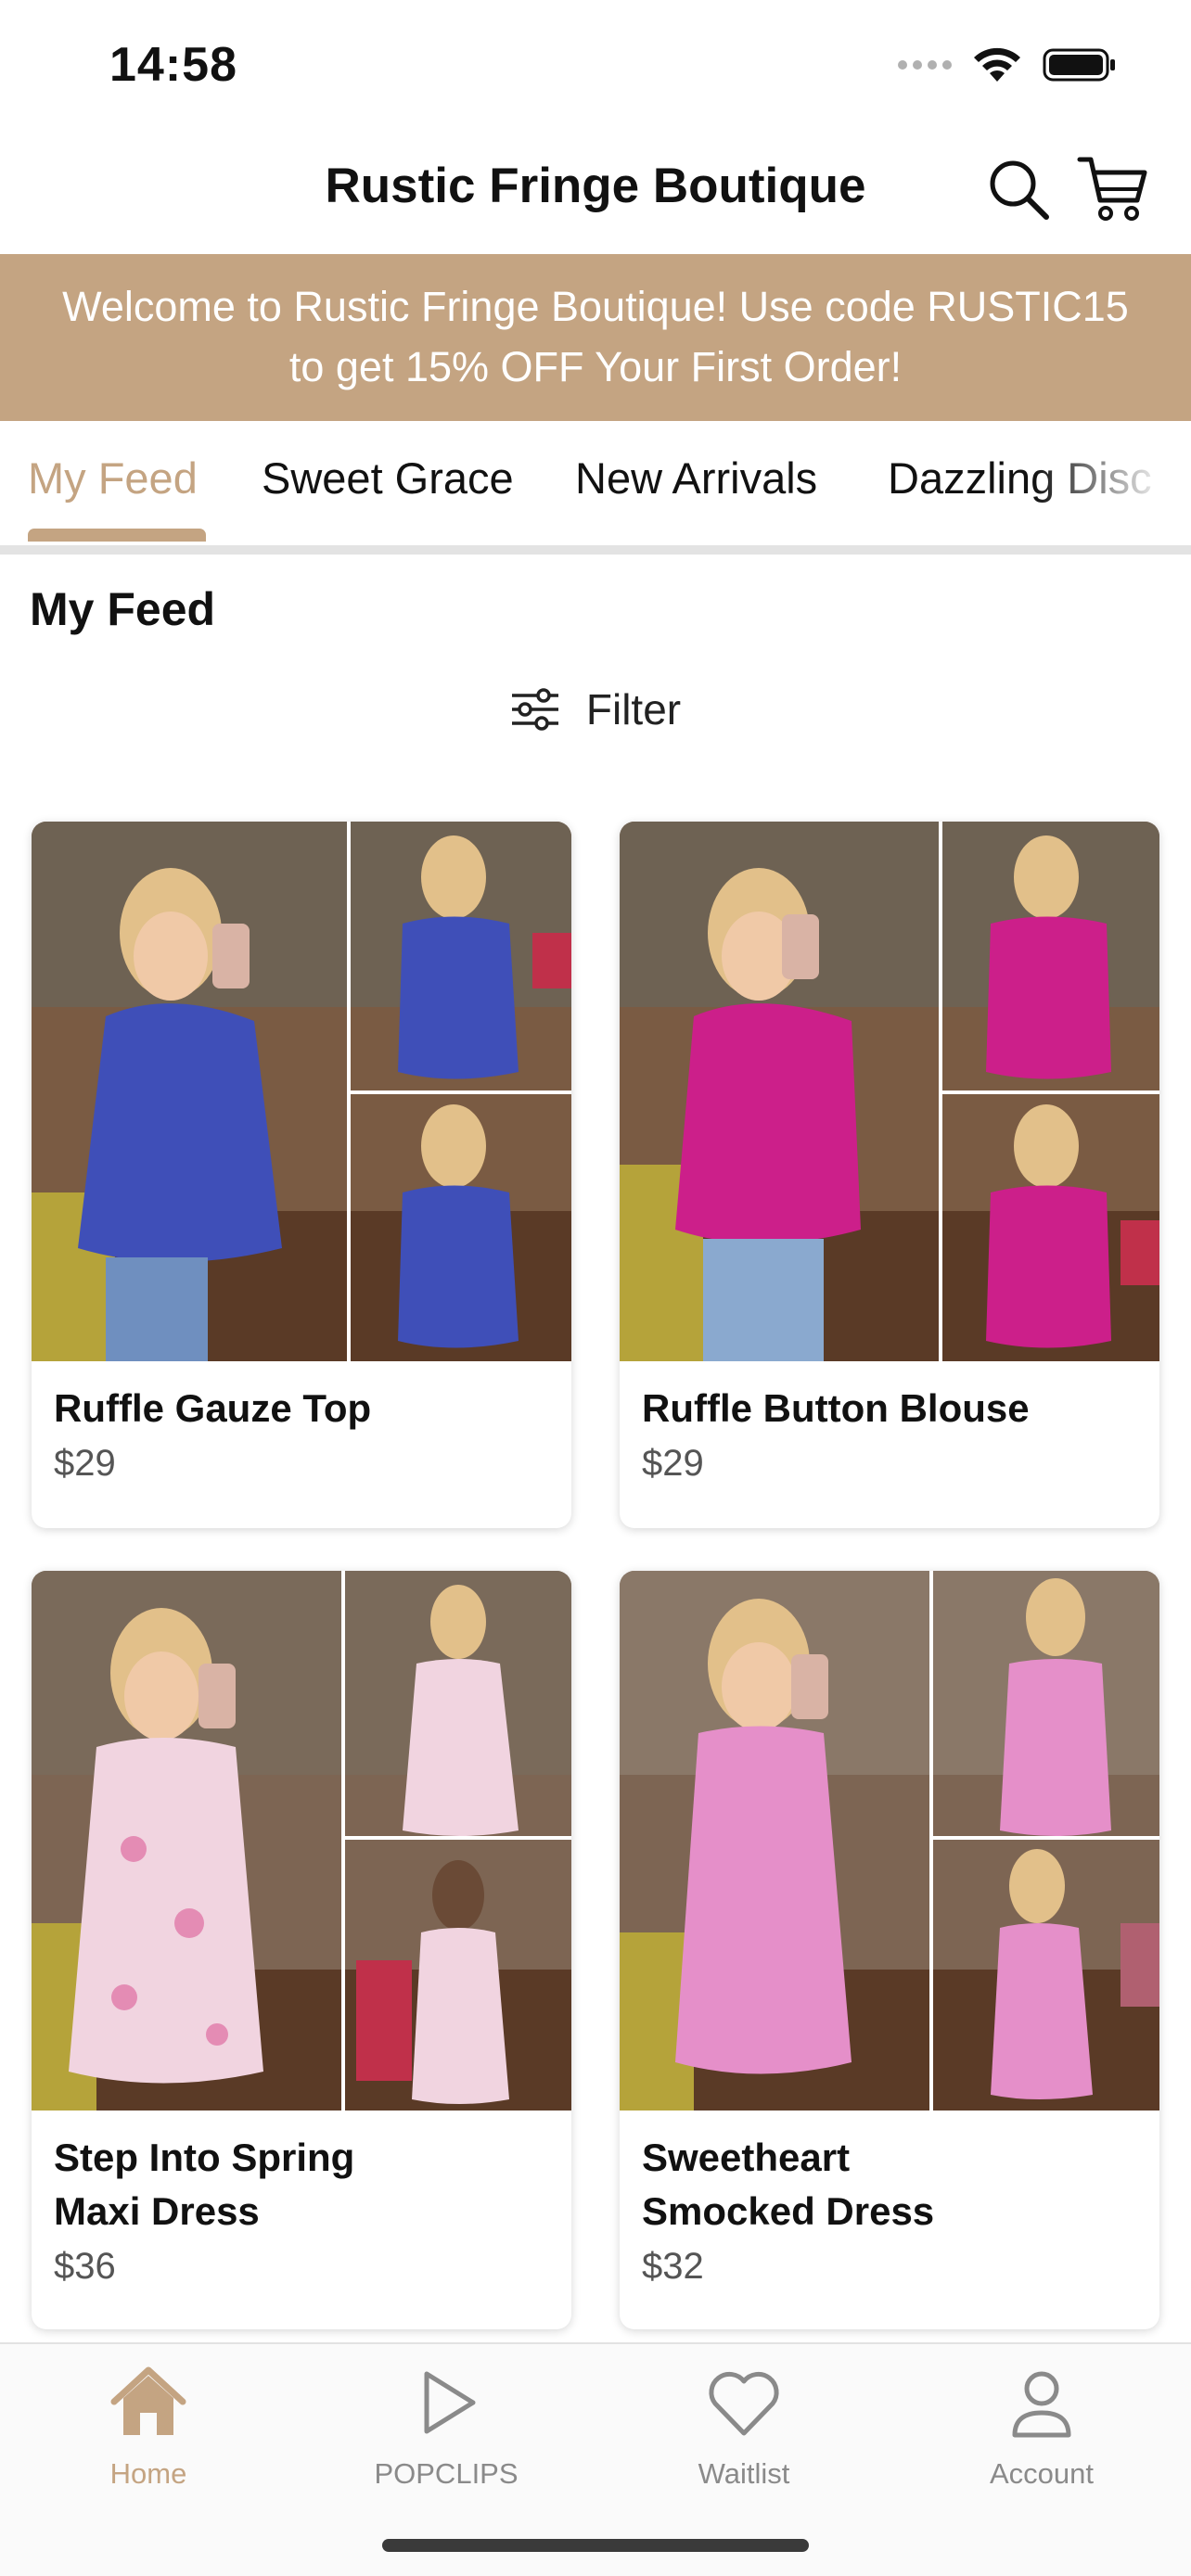  I want to click on status-bar: 14:58, so click(595, 65).